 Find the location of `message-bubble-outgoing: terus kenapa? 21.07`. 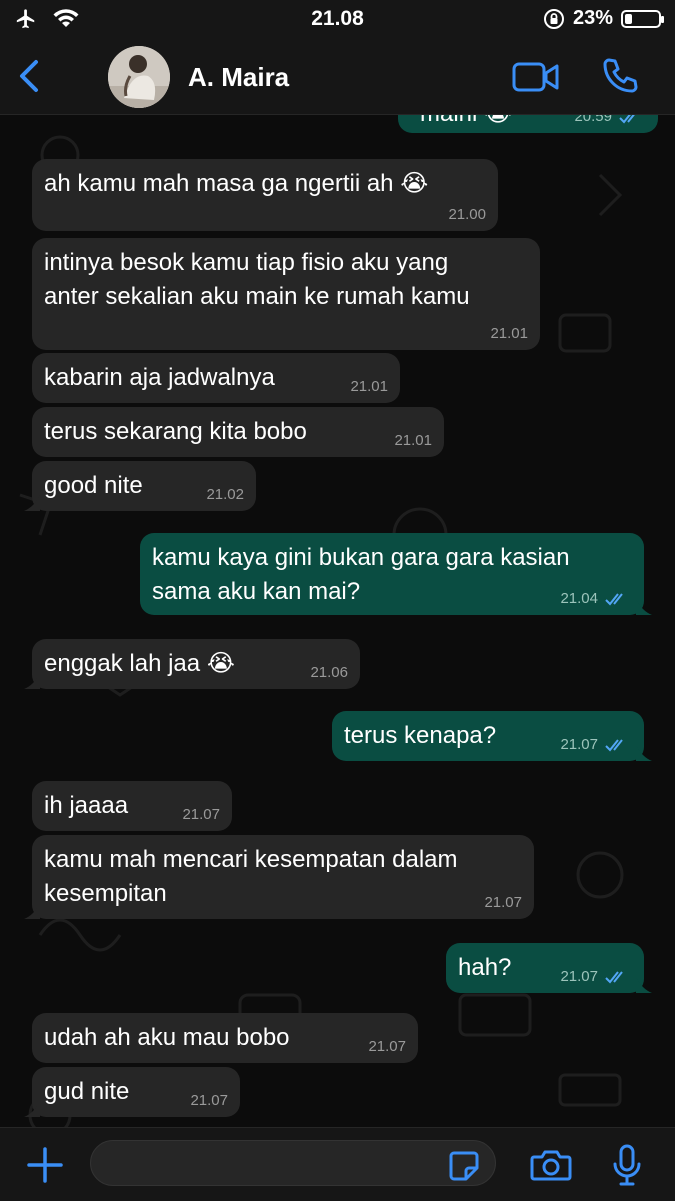

message-bubble-outgoing: terus kenapa? 21.07 is located at coordinates (492, 736).